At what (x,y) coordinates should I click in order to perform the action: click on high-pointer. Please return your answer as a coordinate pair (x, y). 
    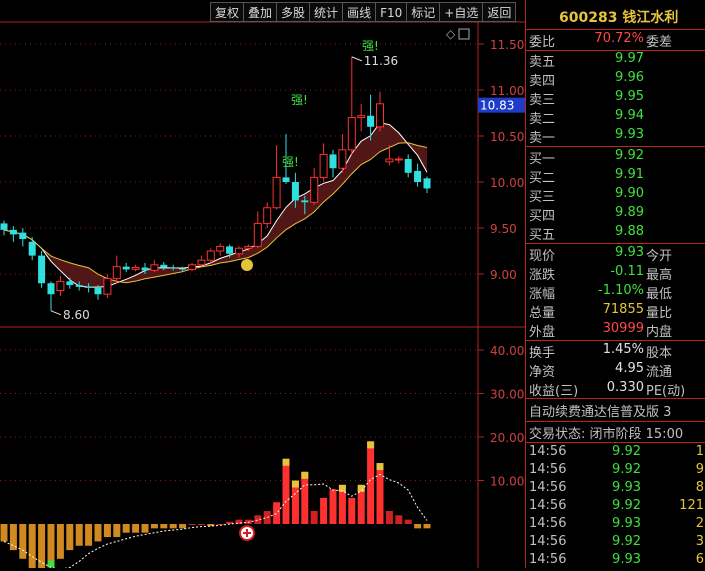
    Looking at the image, I should click on (356, 59).